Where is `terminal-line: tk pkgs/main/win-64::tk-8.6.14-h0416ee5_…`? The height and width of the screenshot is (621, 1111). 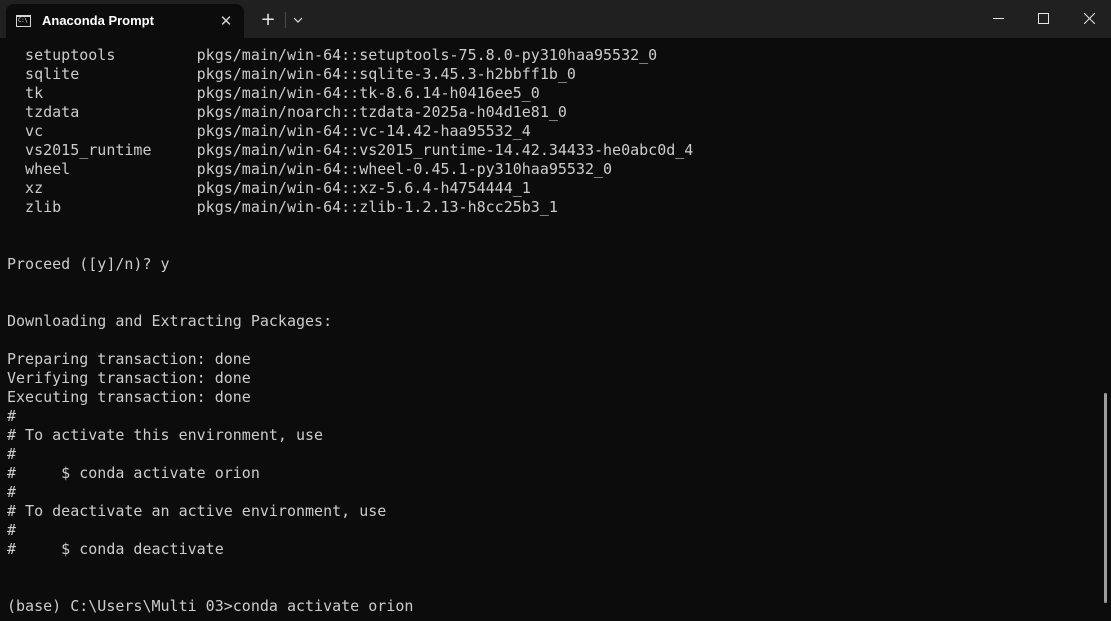 terminal-line: tk pkgs/main/win-64::tk-8.6.14-h0416ee5_… is located at coordinates (273, 93).